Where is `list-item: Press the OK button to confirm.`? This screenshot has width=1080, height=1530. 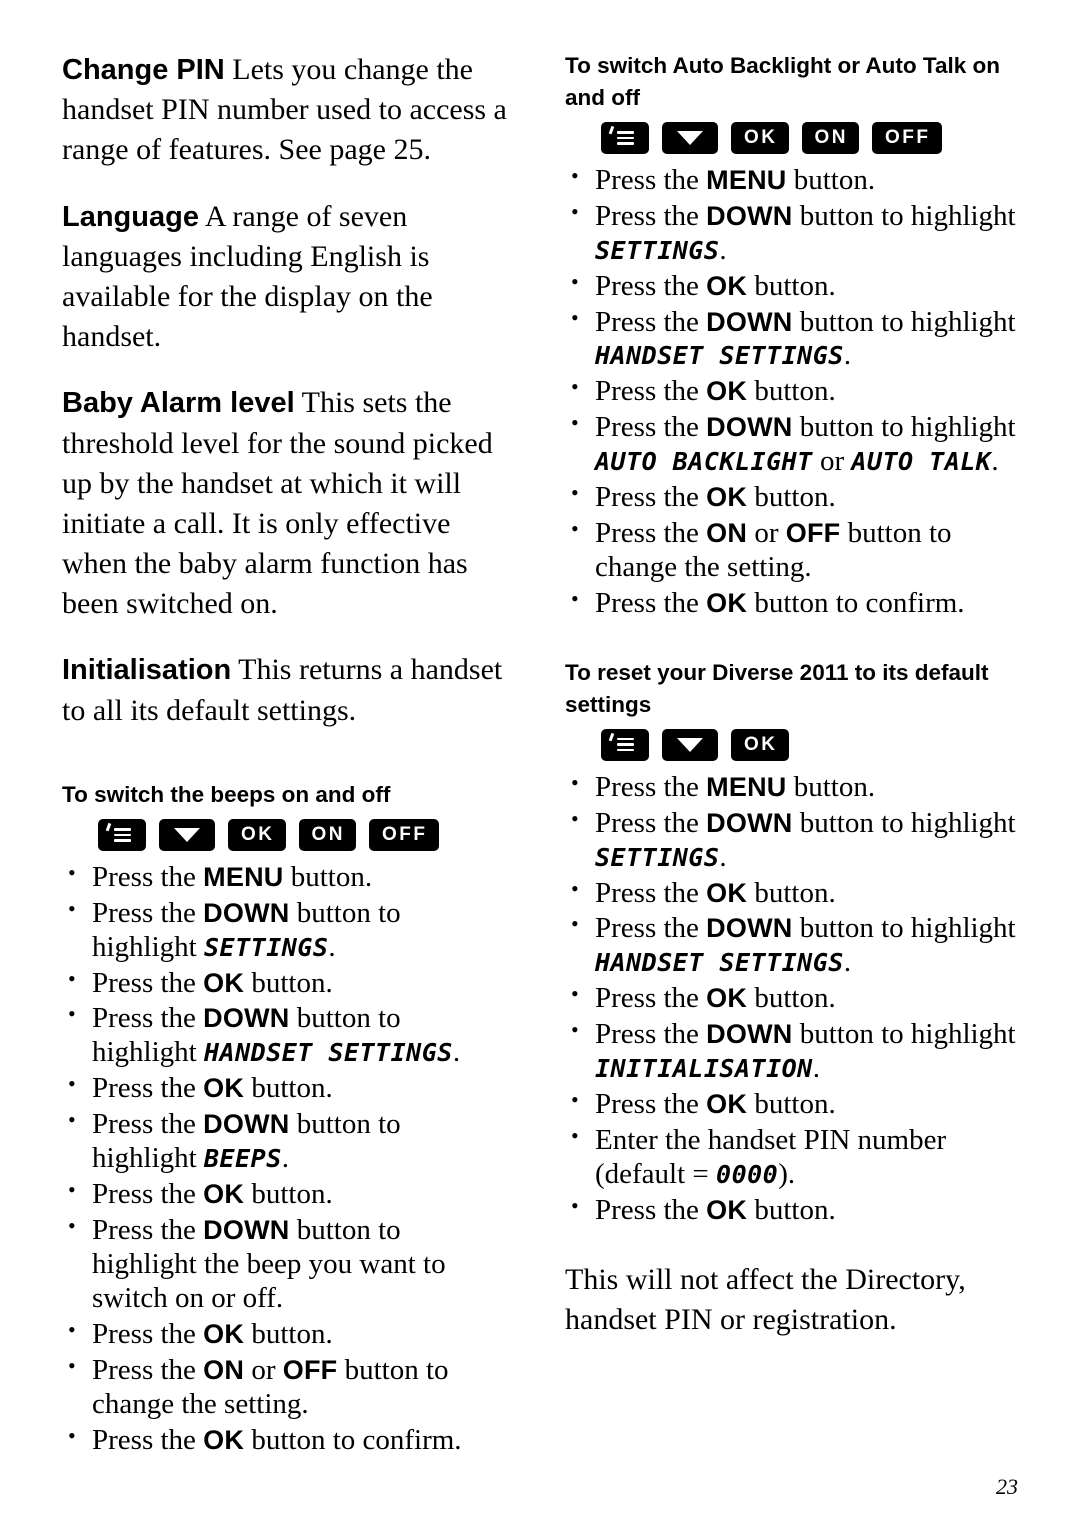 list-item: Press the OK button to confirm. is located at coordinates (287, 1440).